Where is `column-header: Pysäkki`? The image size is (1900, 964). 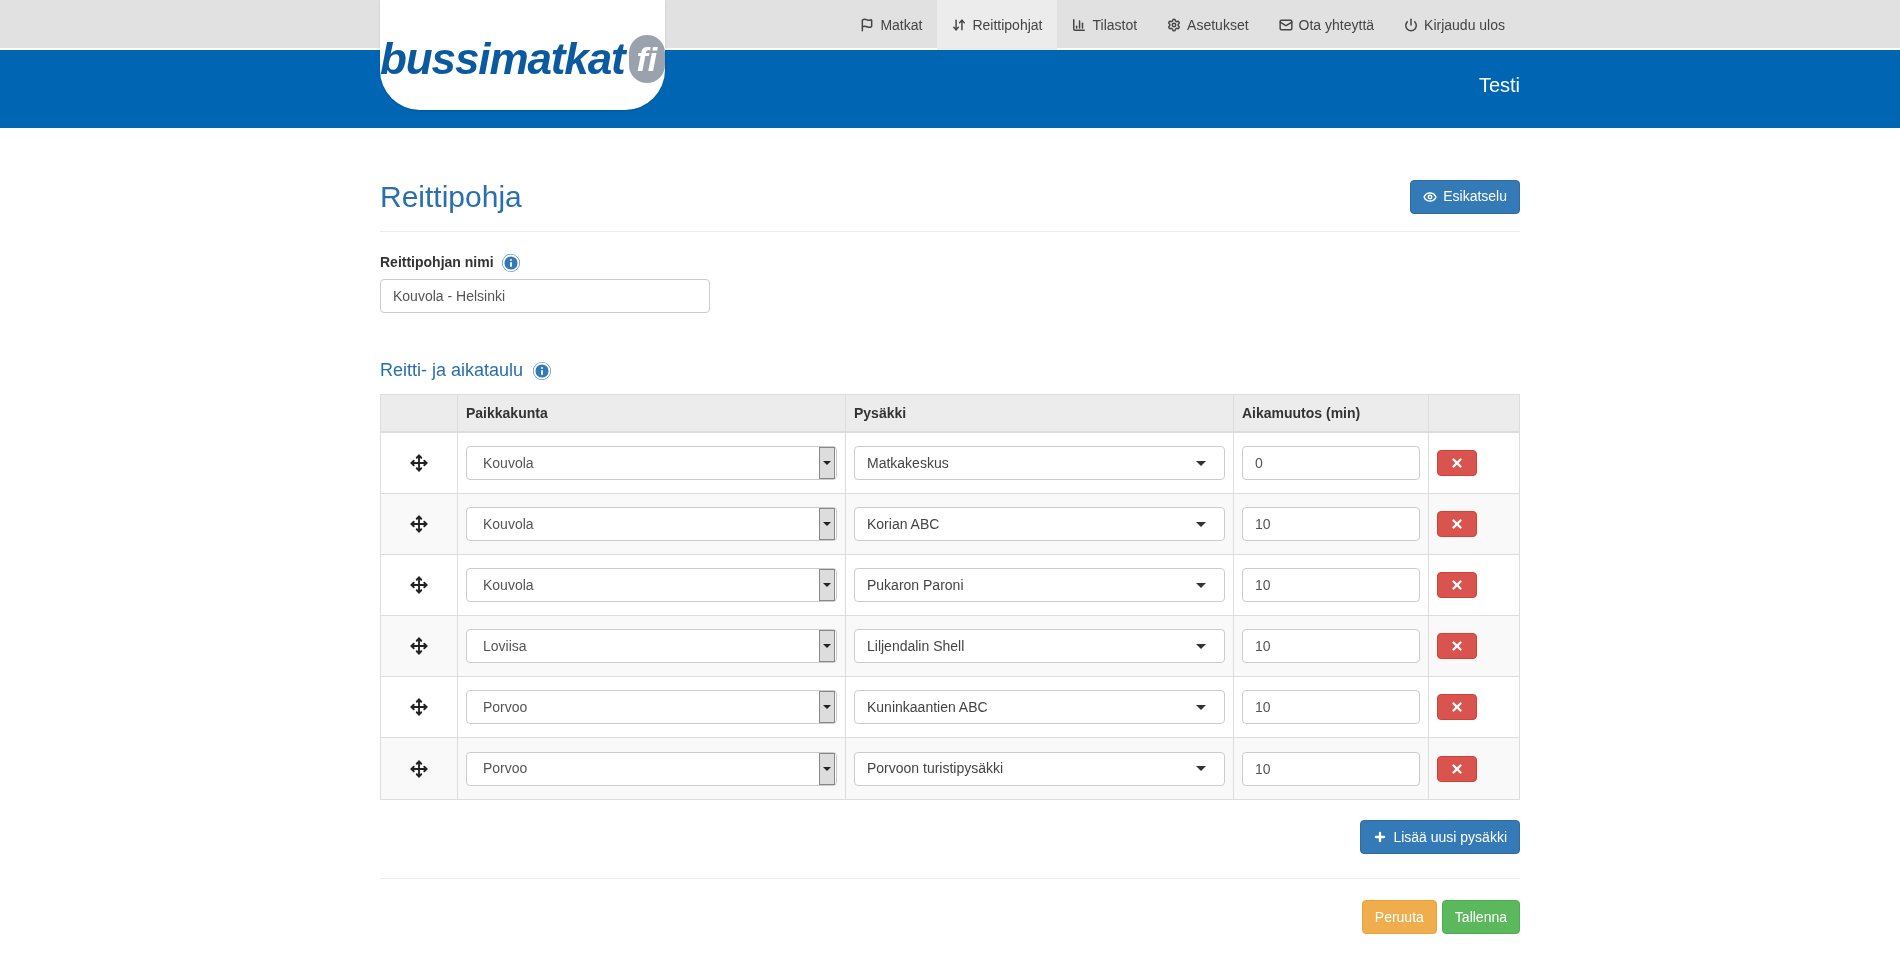 column-header: Pysäkki is located at coordinates (880, 413).